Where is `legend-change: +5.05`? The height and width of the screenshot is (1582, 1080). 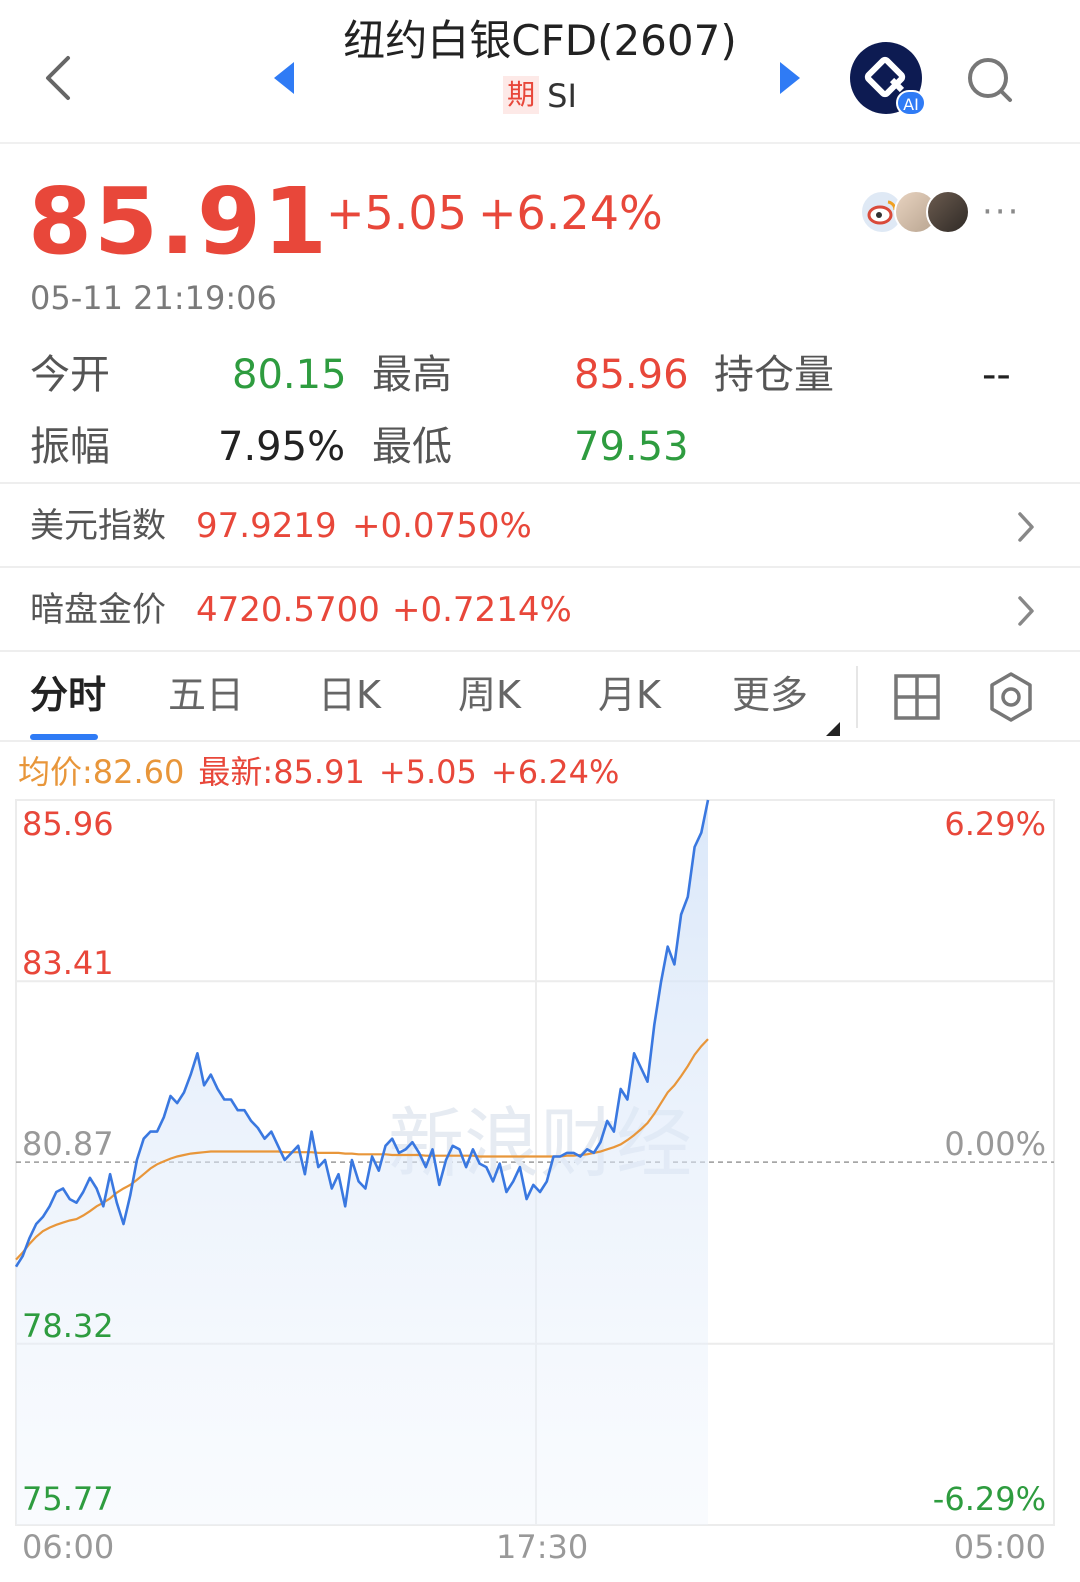
legend-change: +5.05 is located at coordinates (427, 772).